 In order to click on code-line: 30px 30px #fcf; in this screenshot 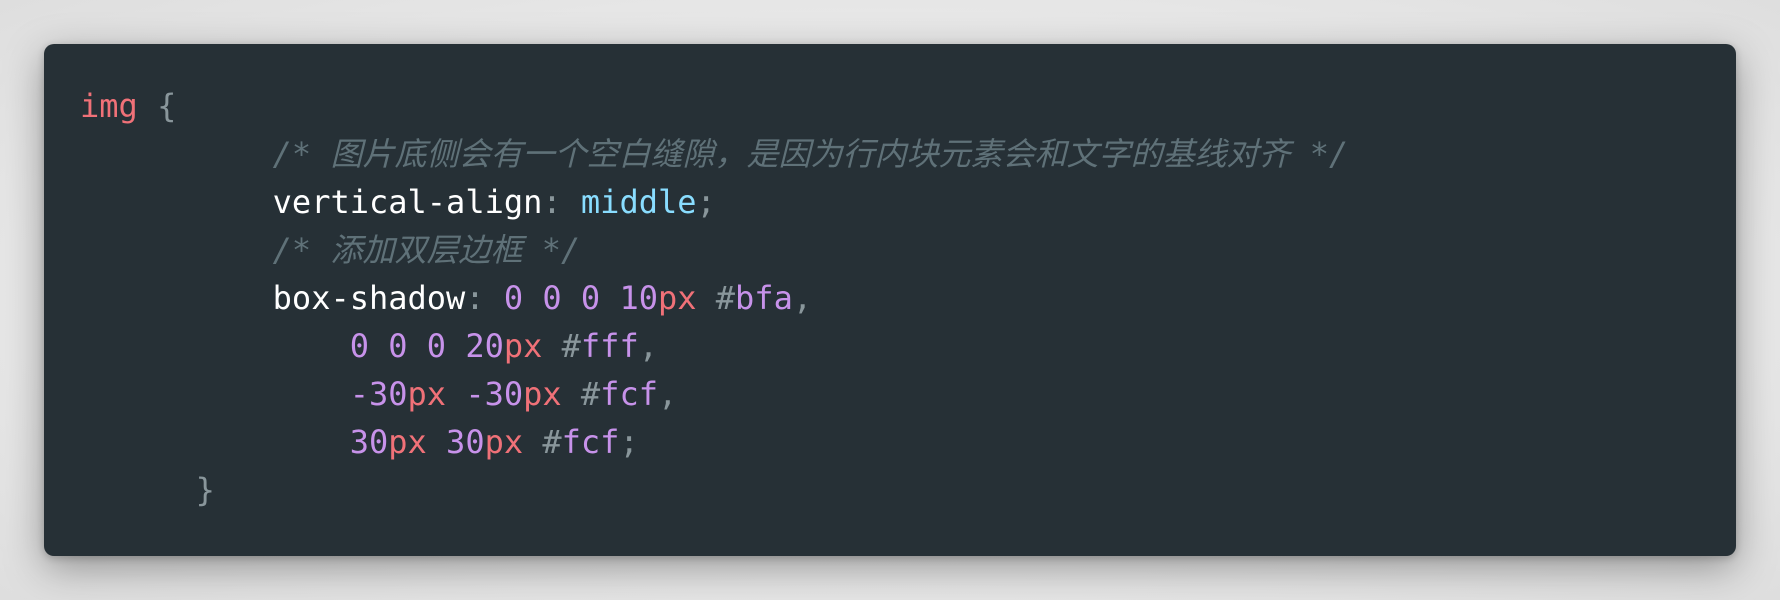, I will do `click(714, 442)`.